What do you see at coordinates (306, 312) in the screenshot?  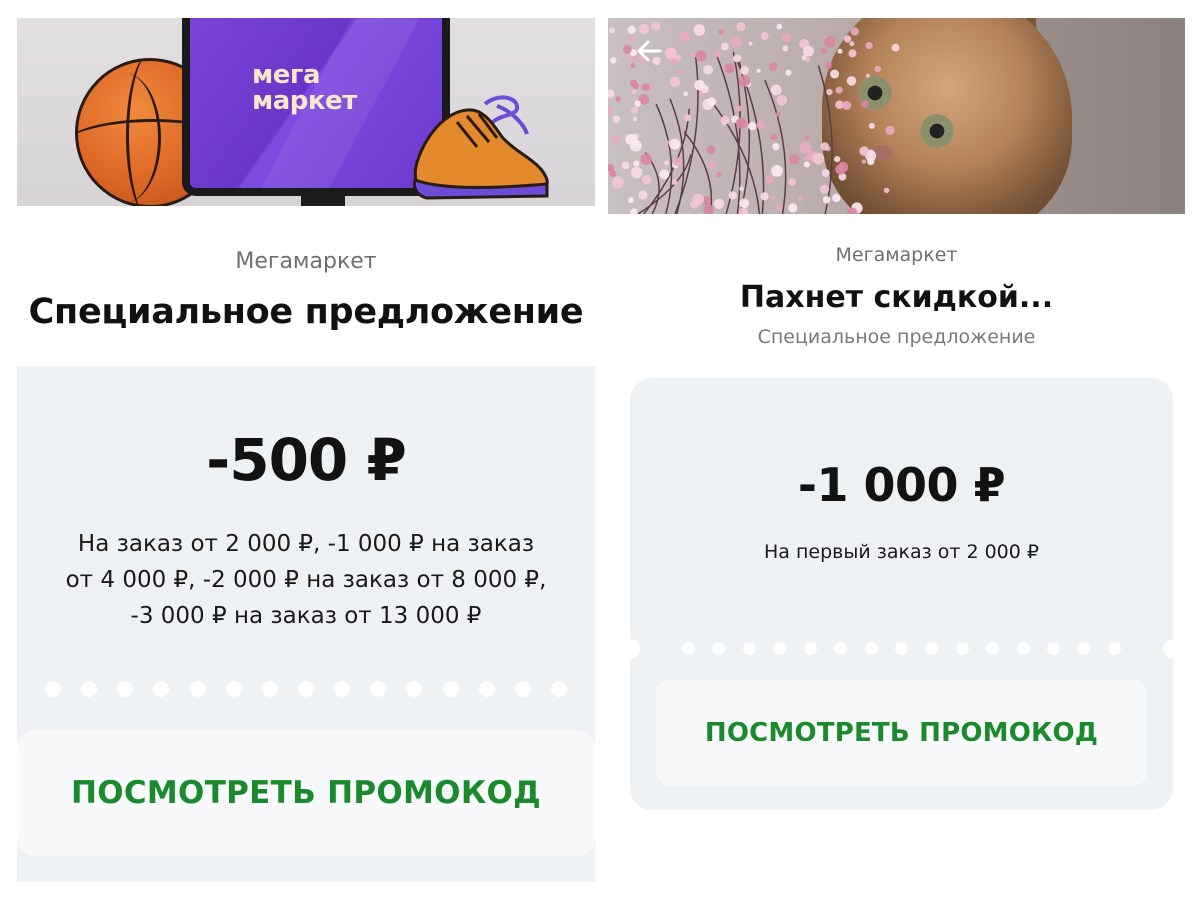 I see `offer-title: Специальное предложение` at bounding box center [306, 312].